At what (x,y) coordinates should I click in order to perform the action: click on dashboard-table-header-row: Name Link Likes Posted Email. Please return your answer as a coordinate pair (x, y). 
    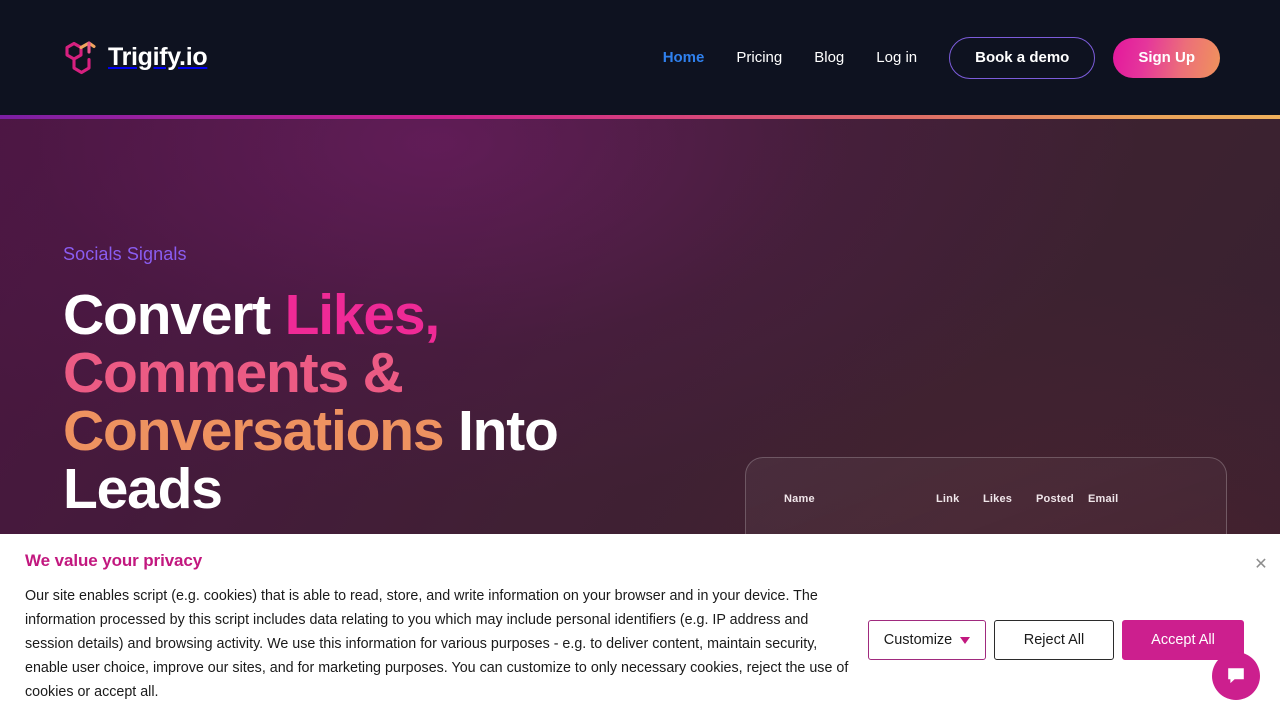
    Looking at the image, I should click on (986, 505).